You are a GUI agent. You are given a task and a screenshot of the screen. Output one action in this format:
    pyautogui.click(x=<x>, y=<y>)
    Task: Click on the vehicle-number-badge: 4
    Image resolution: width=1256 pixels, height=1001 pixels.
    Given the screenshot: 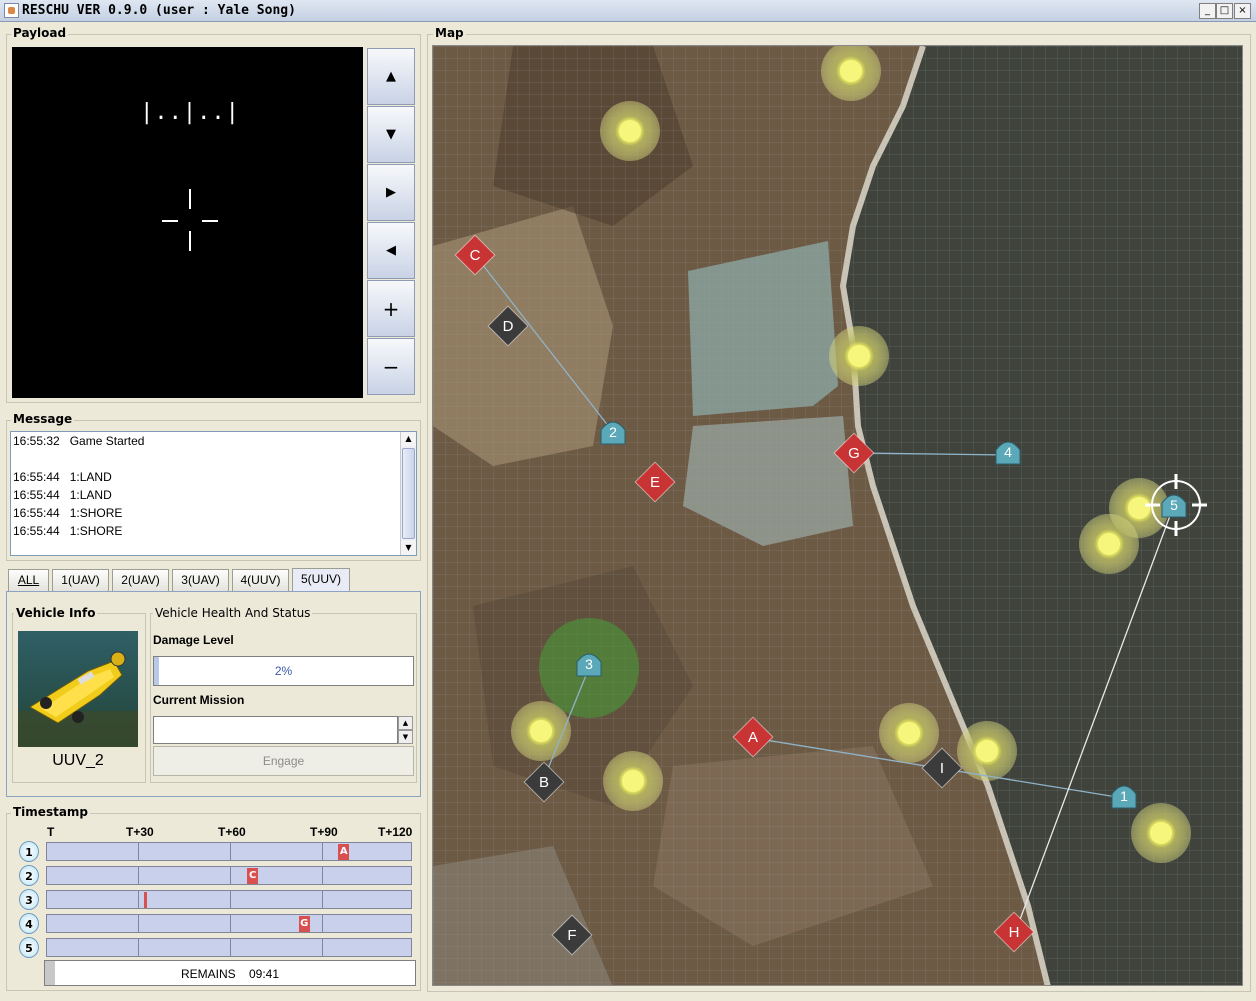 What is the action you would take?
    pyautogui.click(x=29, y=923)
    